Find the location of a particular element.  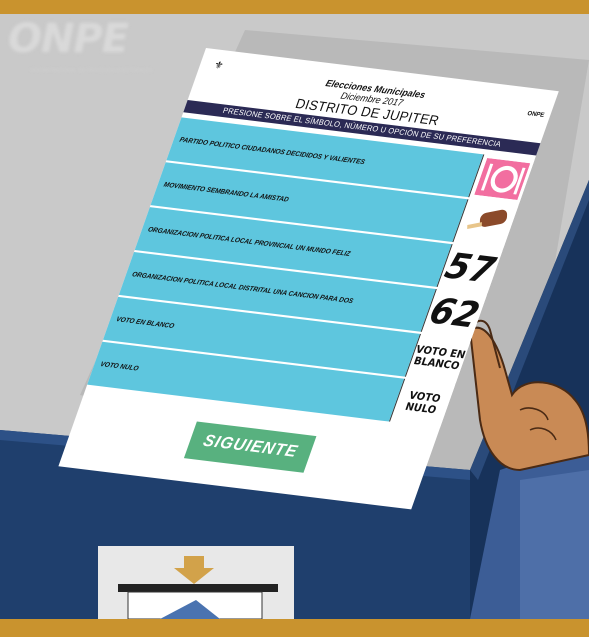

plate-icon is located at coordinates (501, 178).